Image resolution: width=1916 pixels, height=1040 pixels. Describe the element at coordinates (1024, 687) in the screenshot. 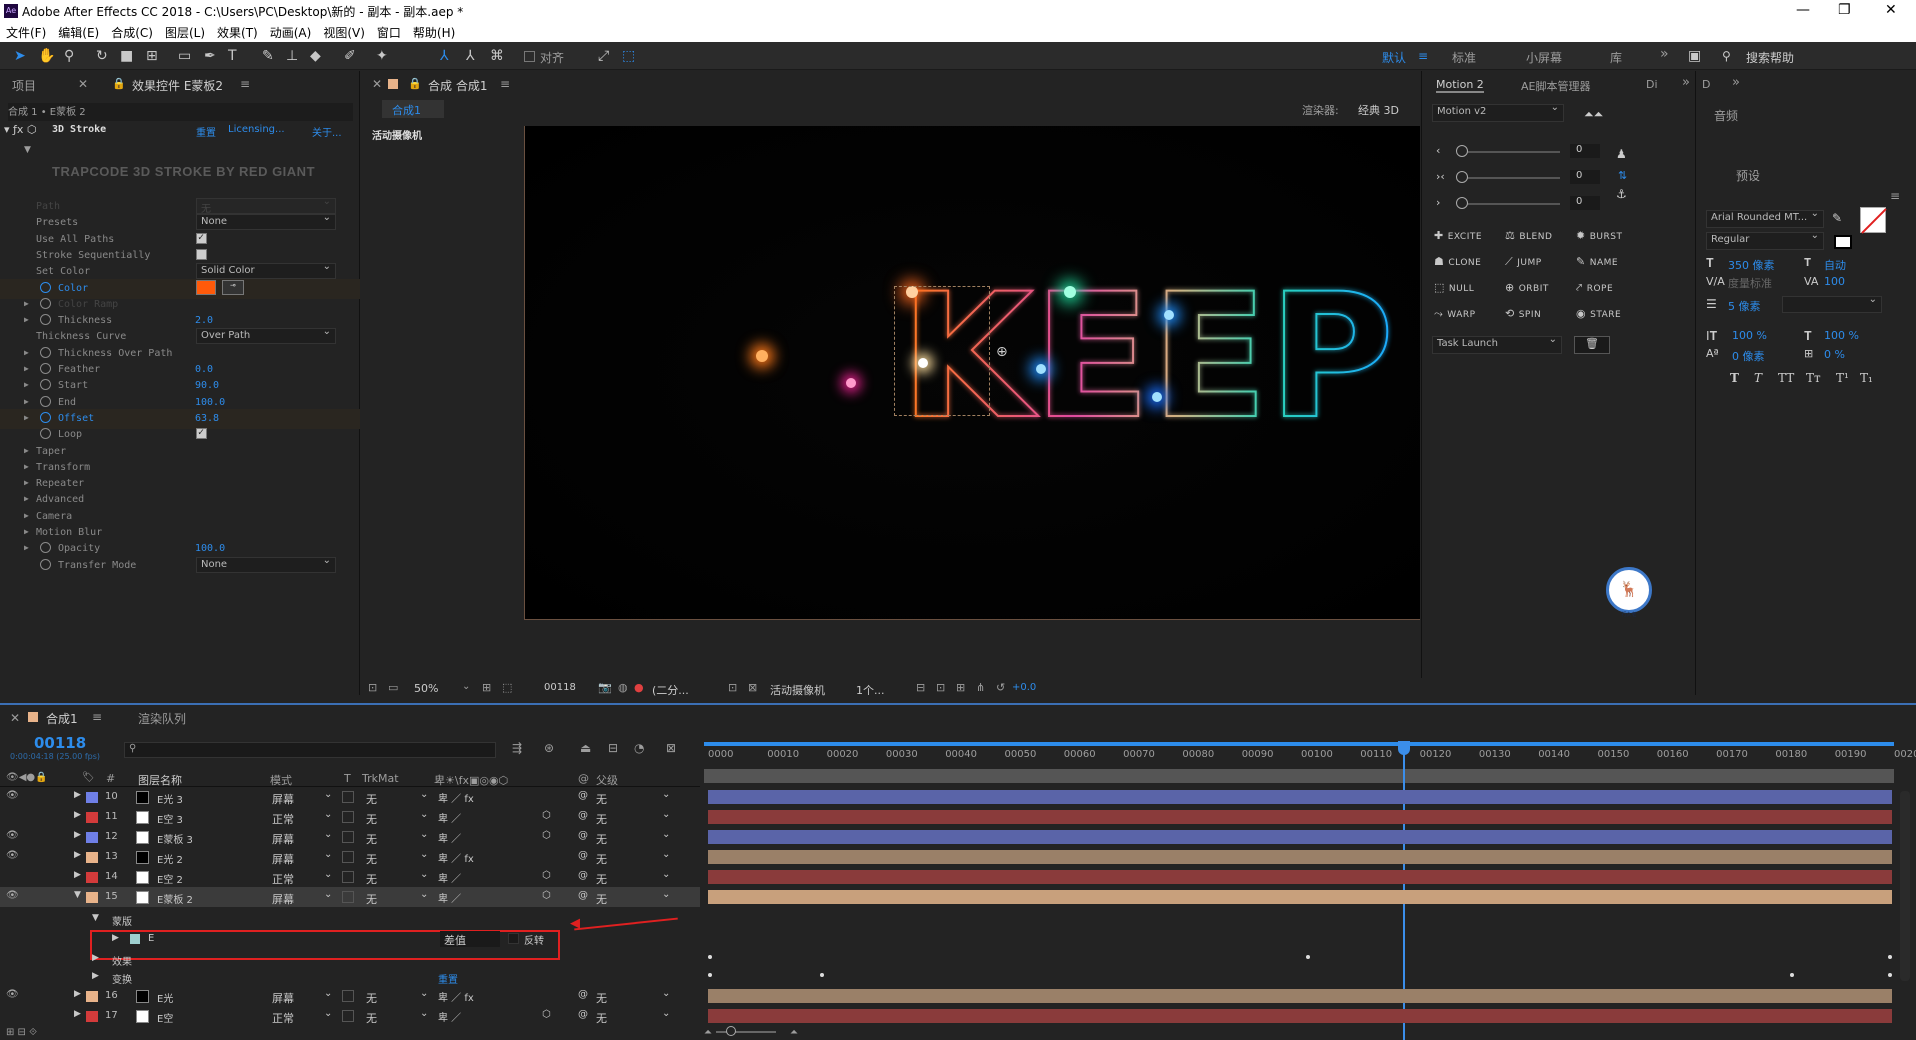

I see `exposure-value: +0.0` at that location.